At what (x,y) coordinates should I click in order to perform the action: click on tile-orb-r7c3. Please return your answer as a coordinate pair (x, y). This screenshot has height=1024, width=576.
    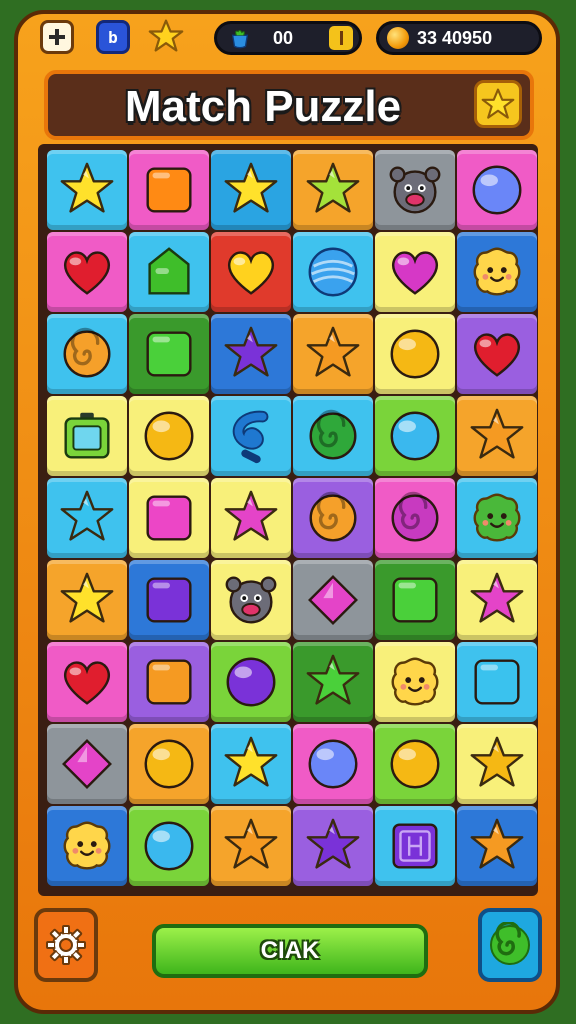
    Looking at the image, I should click on (251, 682).